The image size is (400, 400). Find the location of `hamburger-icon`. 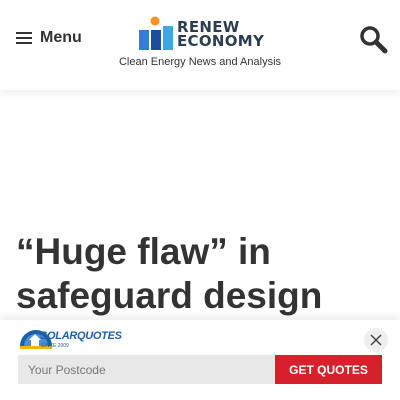

hamburger-icon is located at coordinates (24, 38).